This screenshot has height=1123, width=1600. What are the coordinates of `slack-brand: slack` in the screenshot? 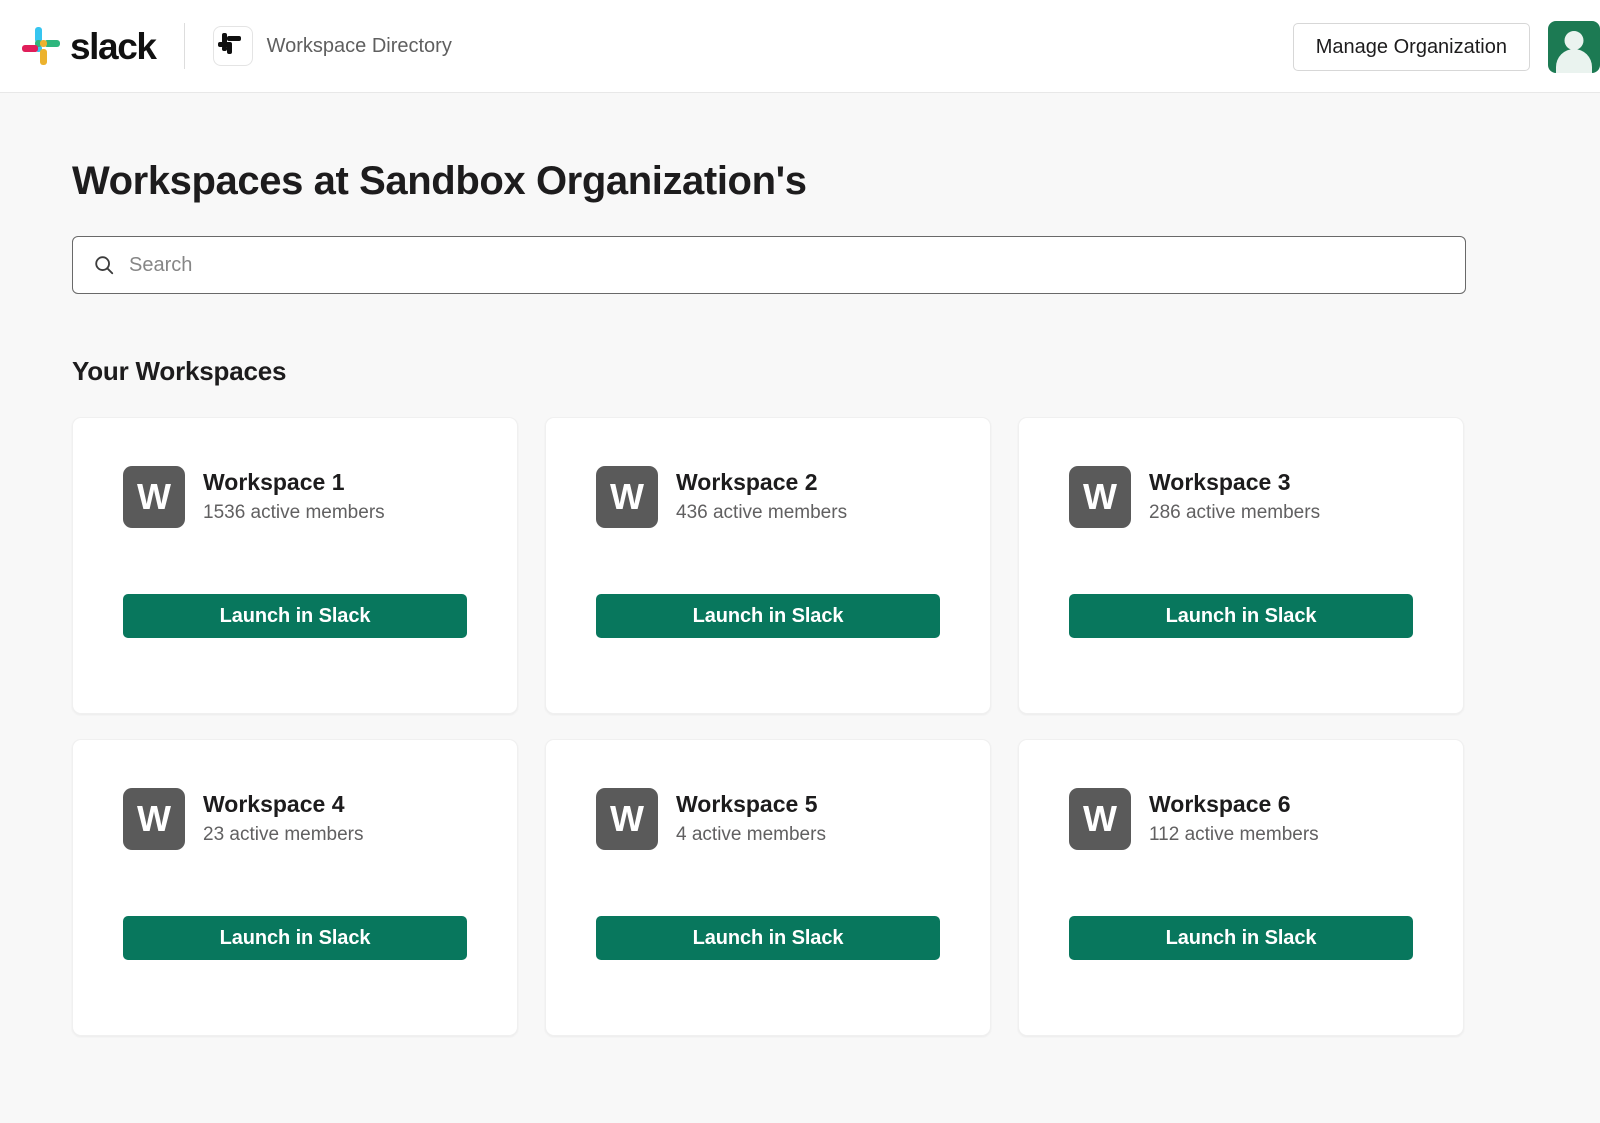 It's located at (89, 46).